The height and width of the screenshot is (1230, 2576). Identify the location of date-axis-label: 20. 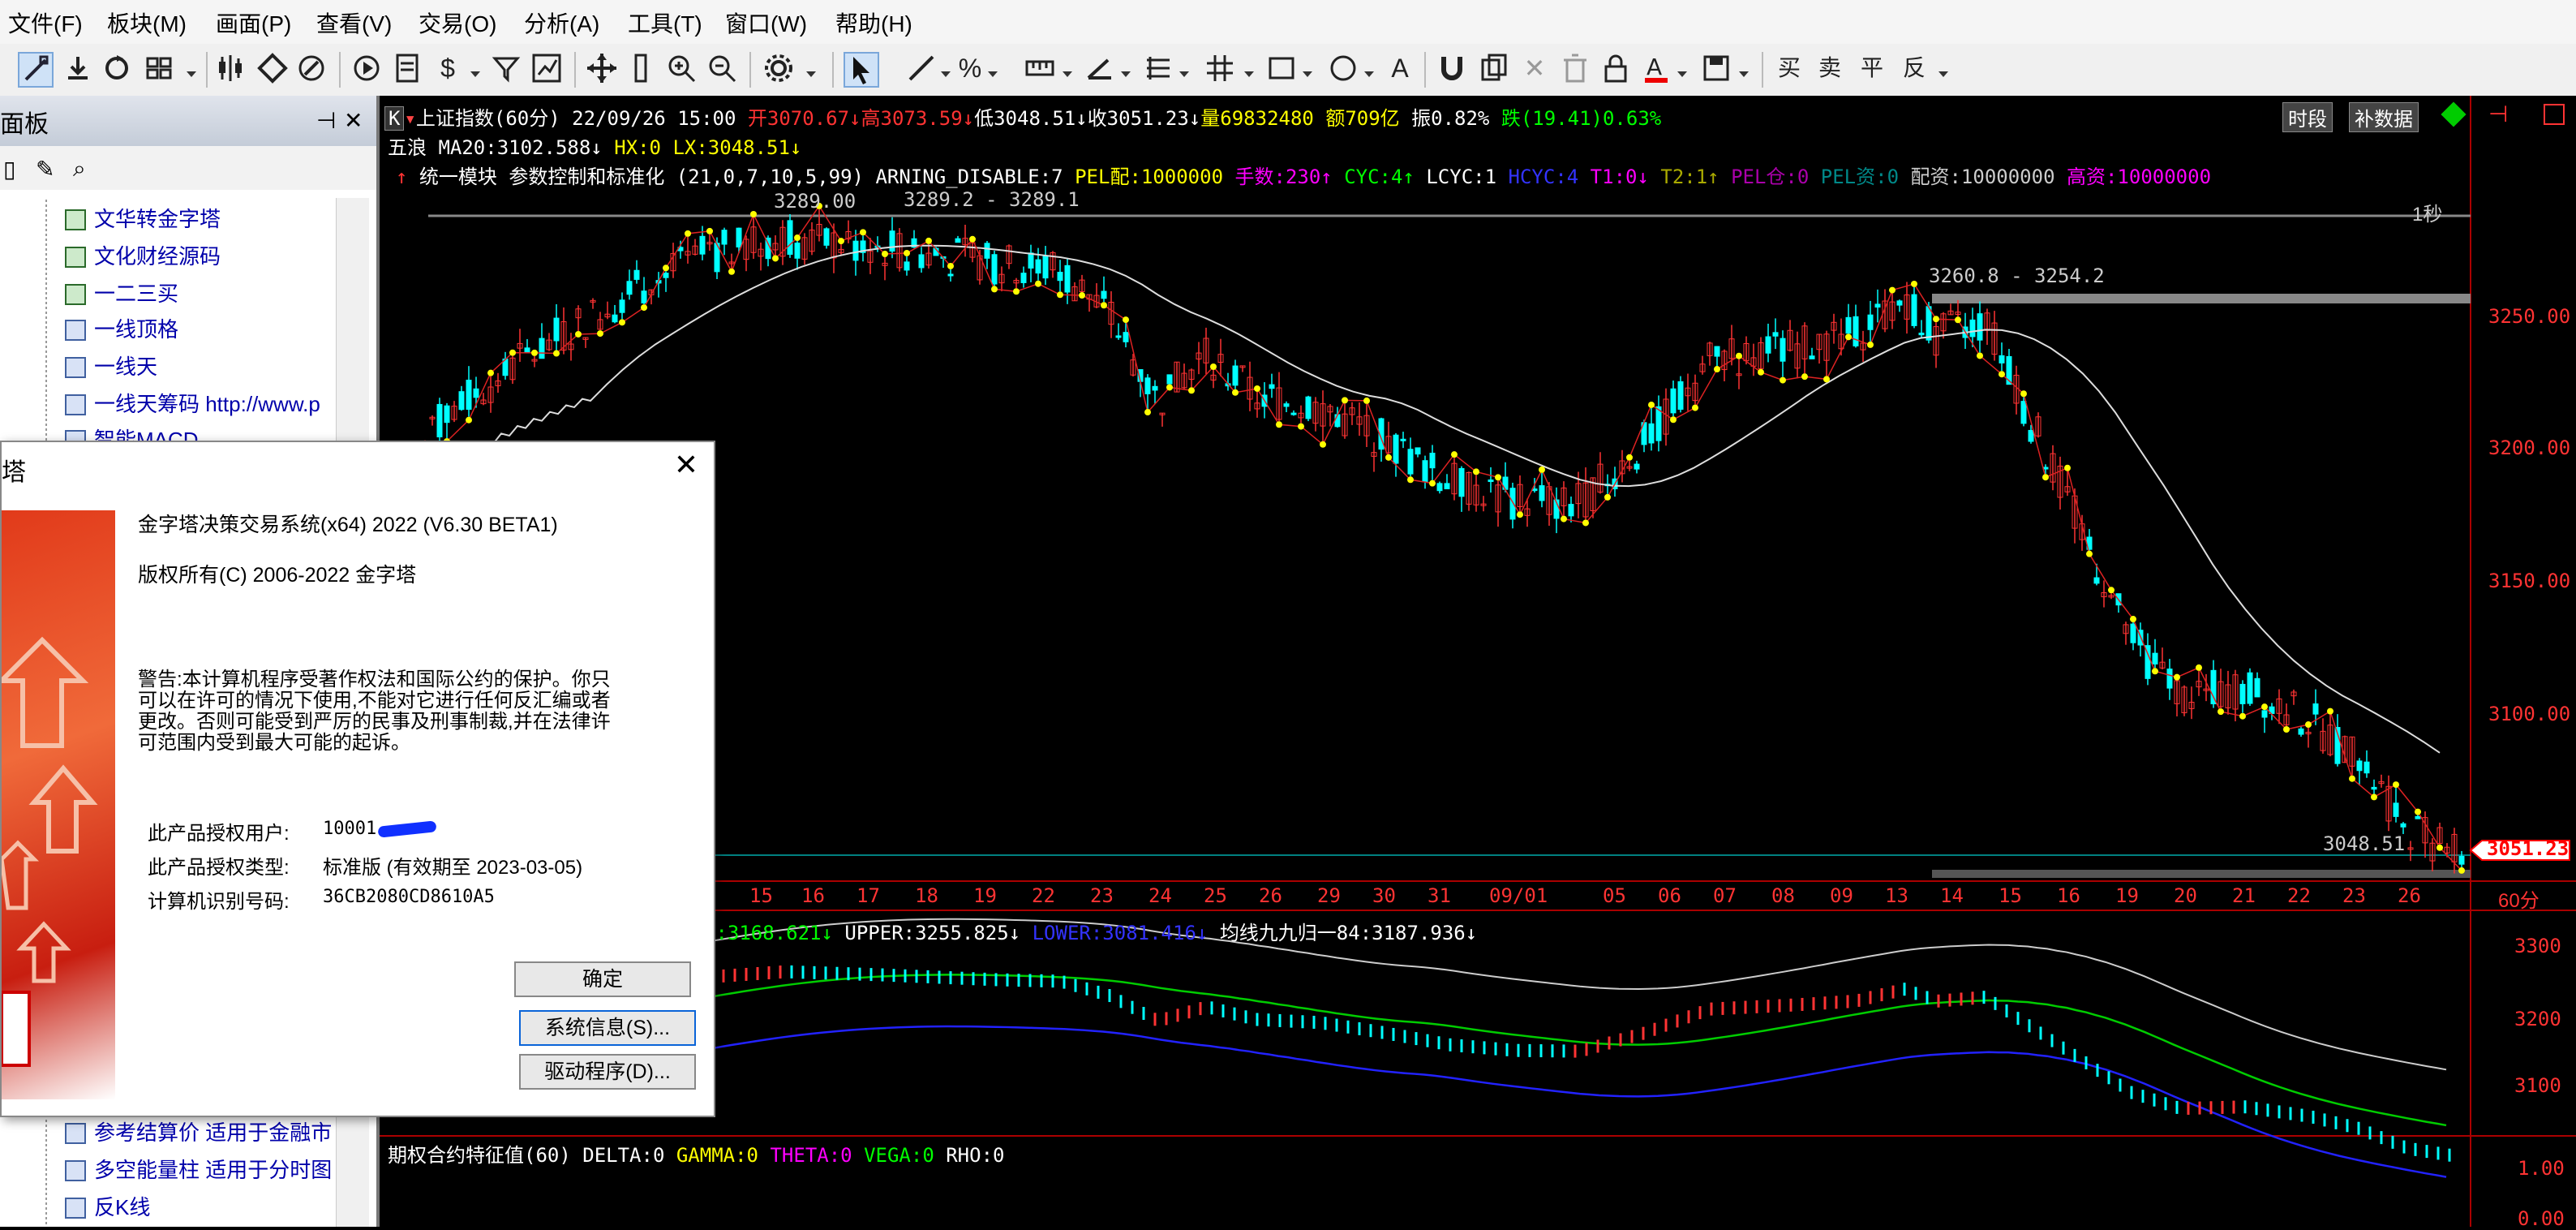
(2185, 895).